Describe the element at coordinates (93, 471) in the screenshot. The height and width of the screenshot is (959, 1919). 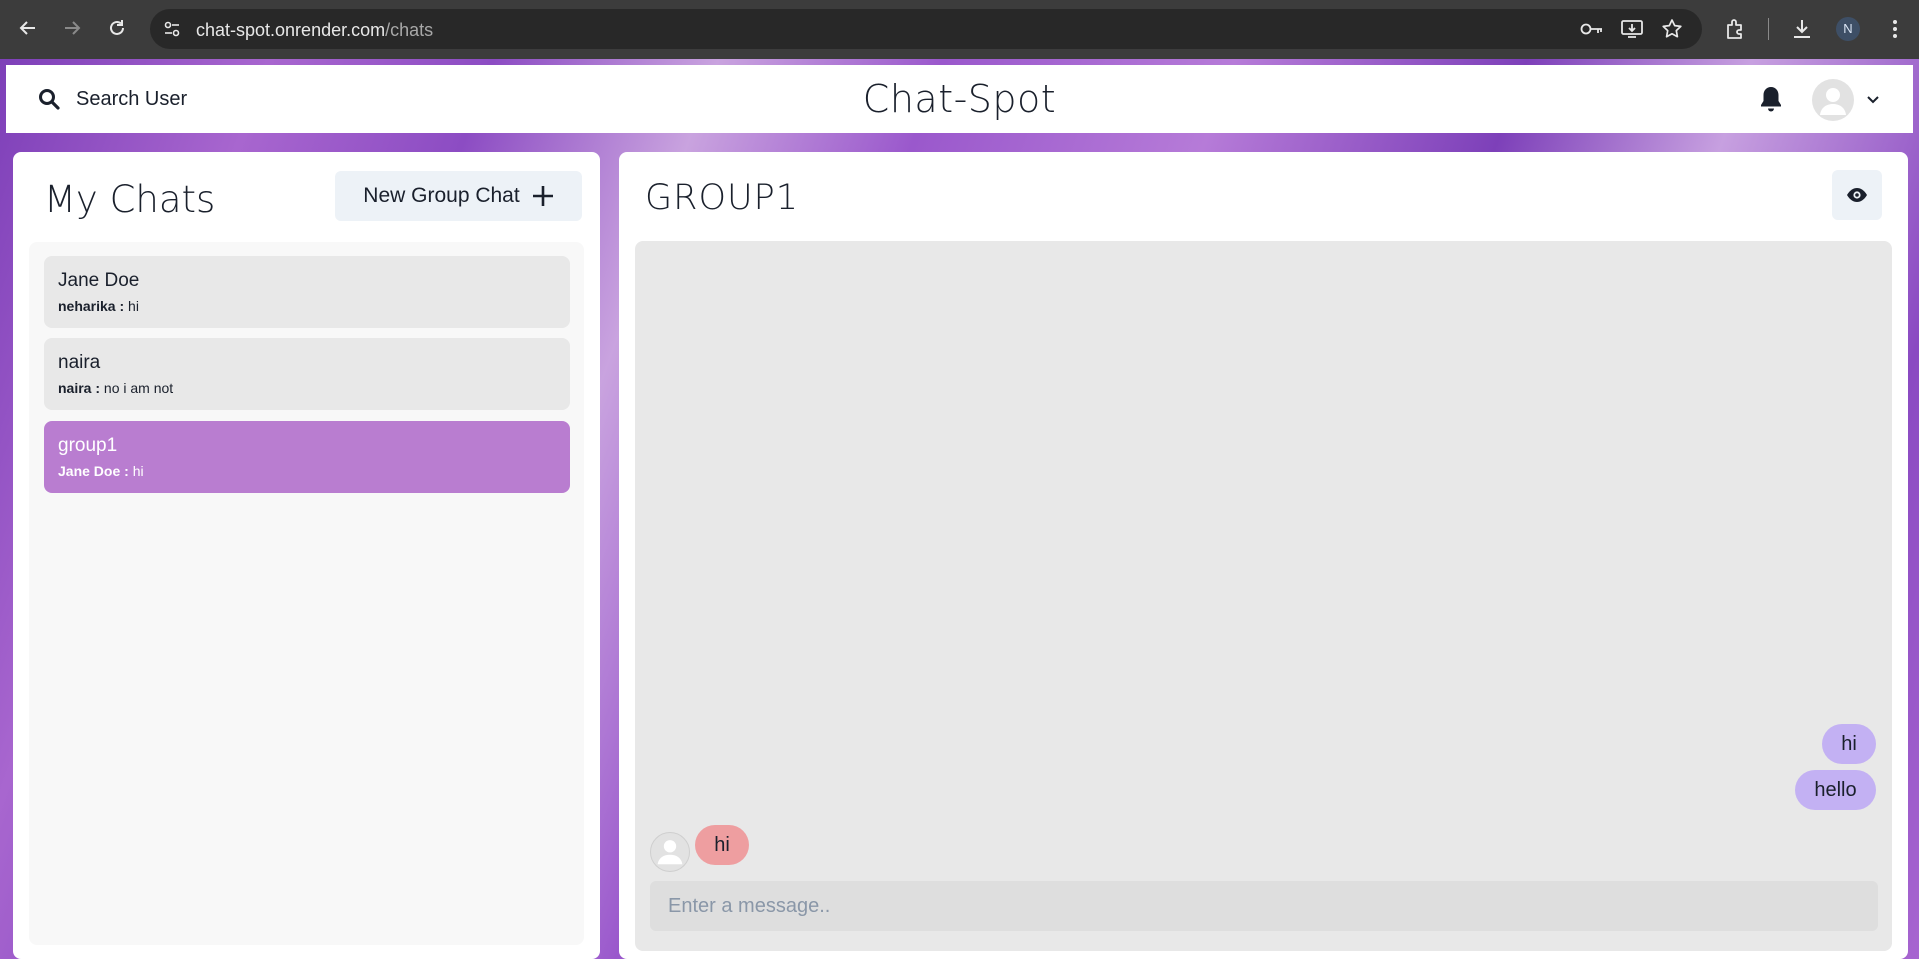
I see `chat-preview-sender: Jane Doe :` at that location.